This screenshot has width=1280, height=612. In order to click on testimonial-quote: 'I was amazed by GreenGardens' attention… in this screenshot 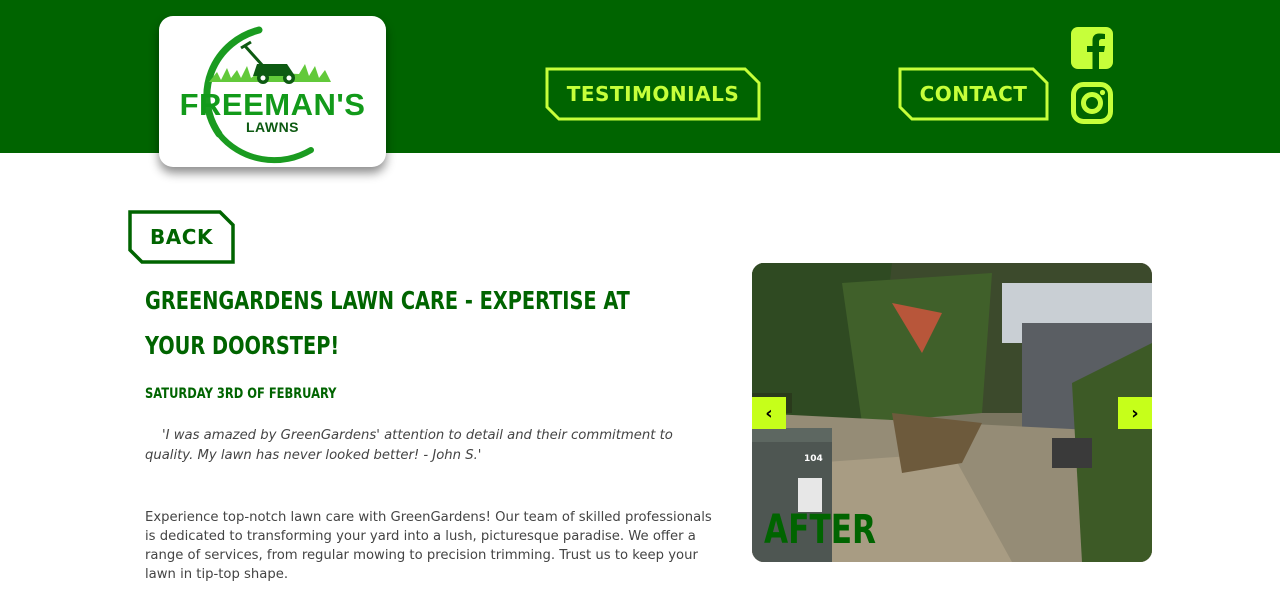, I will do `click(409, 445)`.